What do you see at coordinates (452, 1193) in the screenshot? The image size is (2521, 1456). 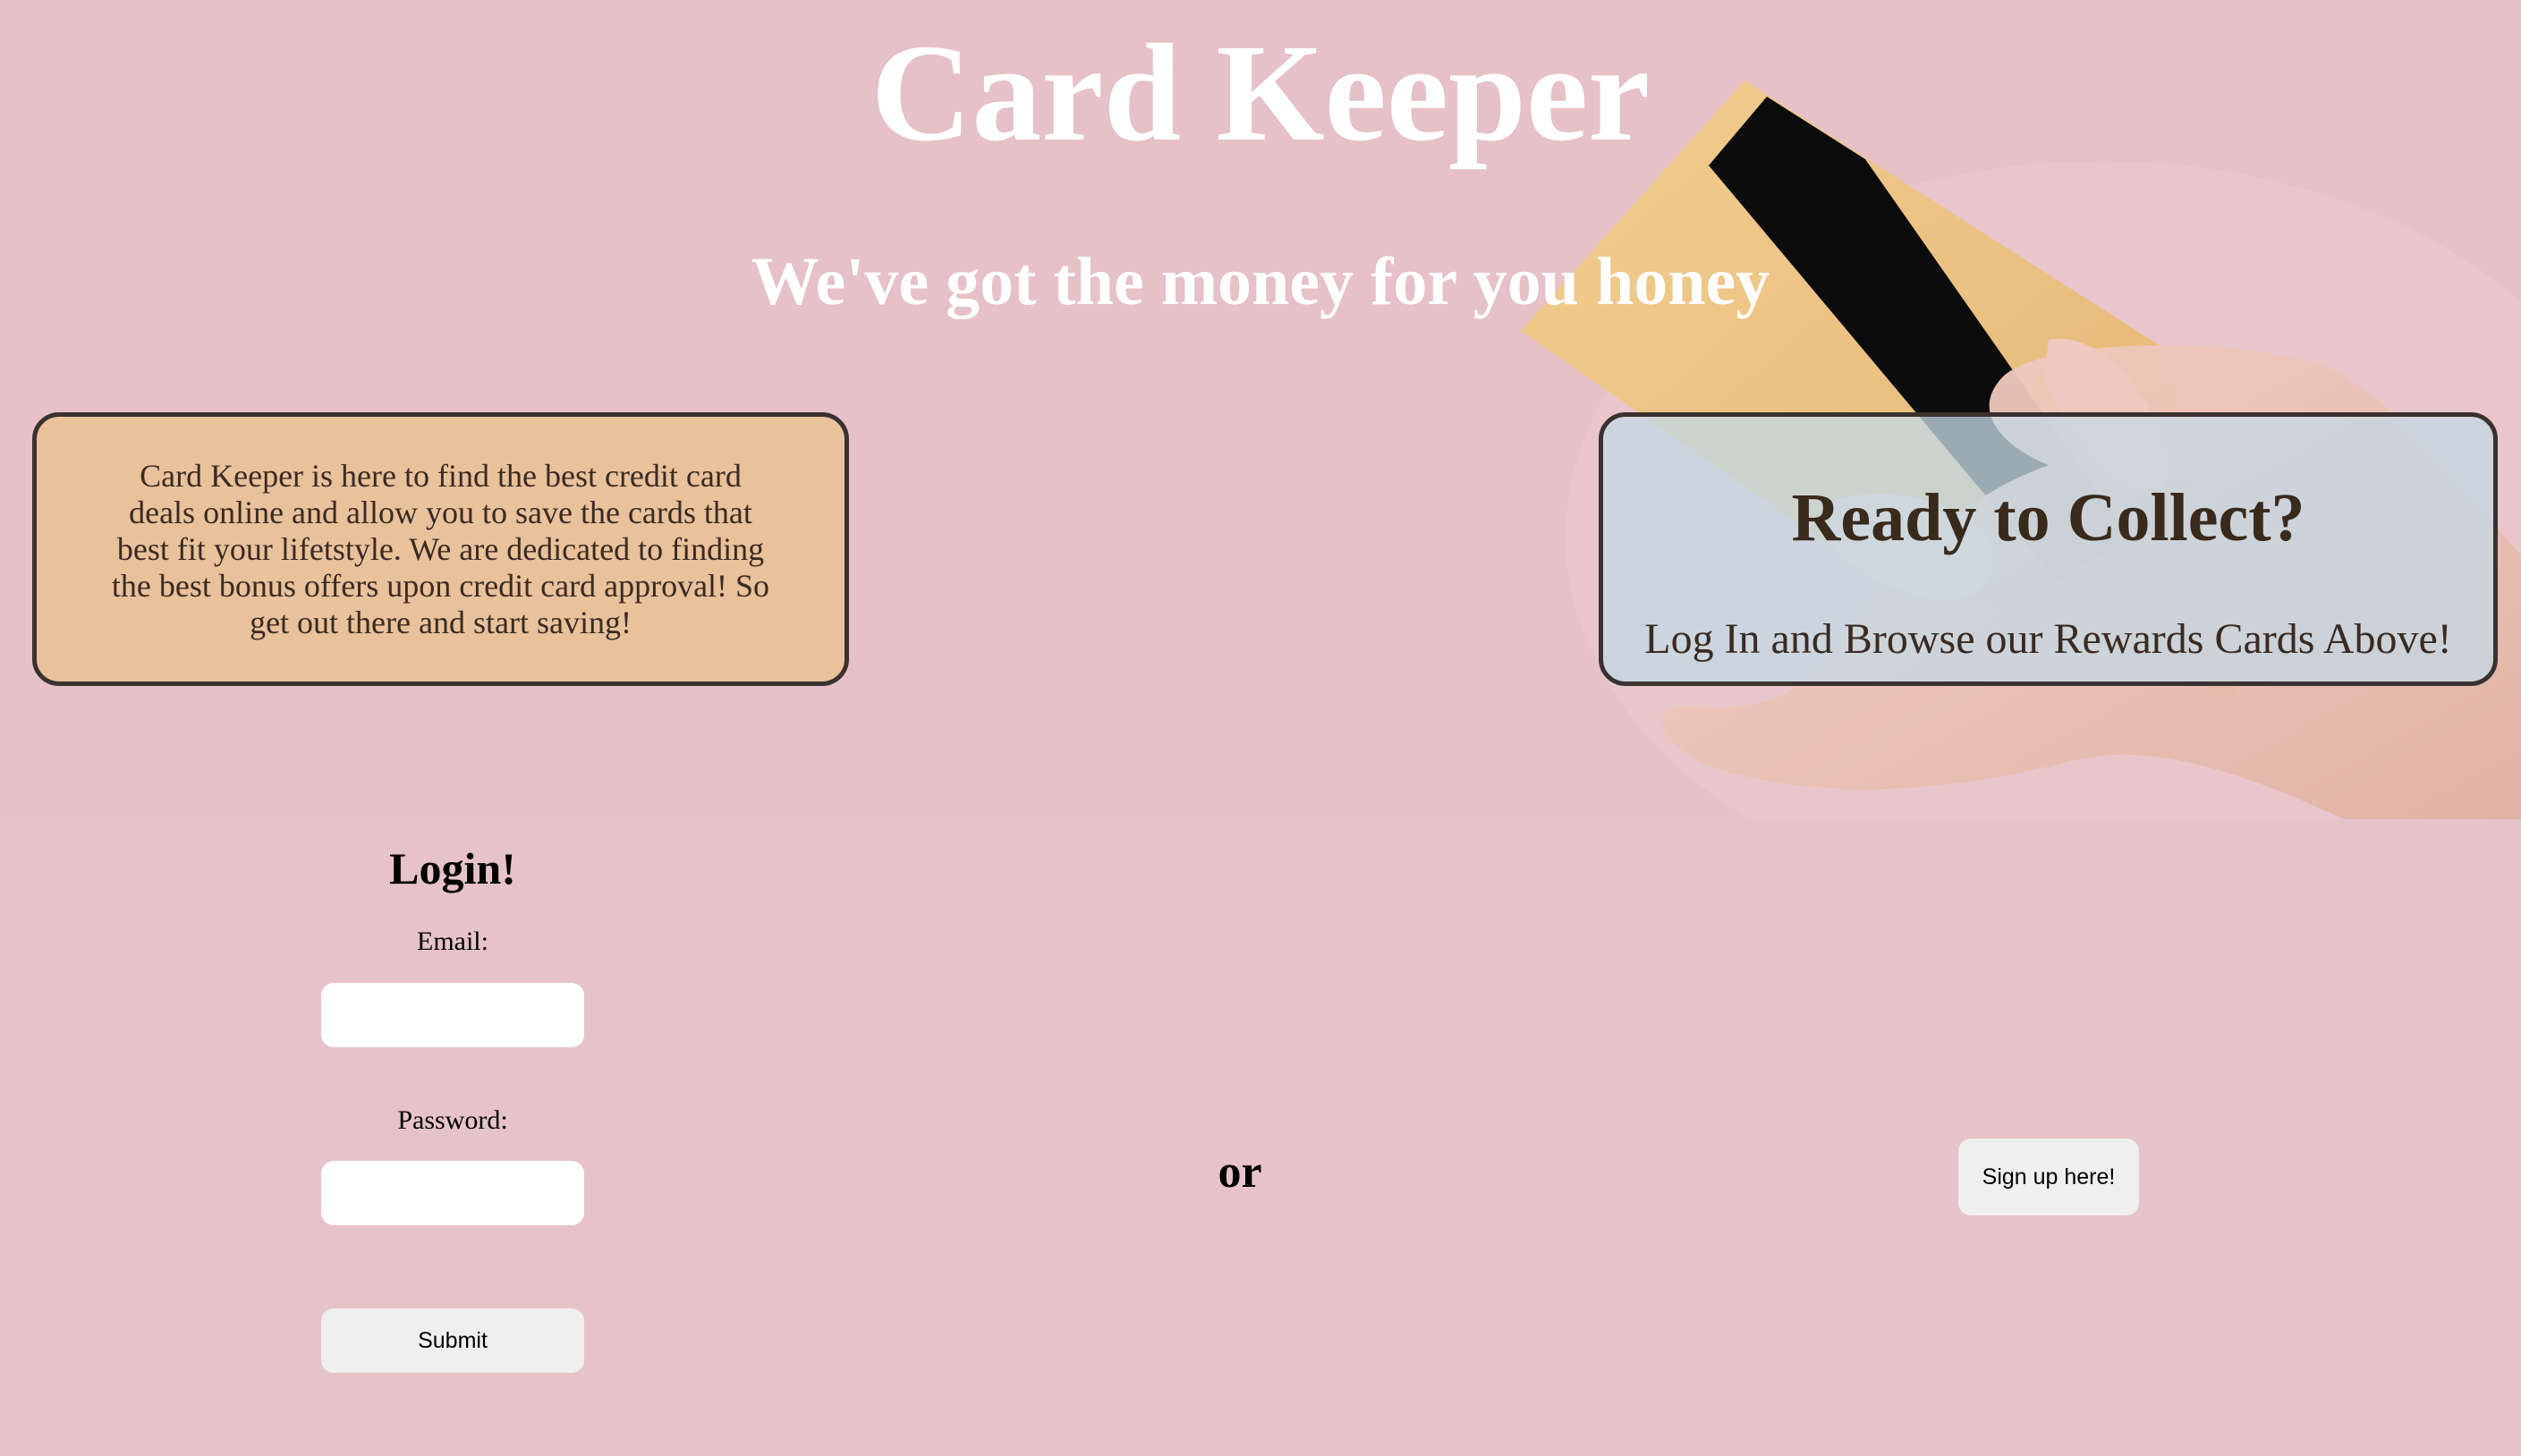 I see `password-field` at bounding box center [452, 1193].